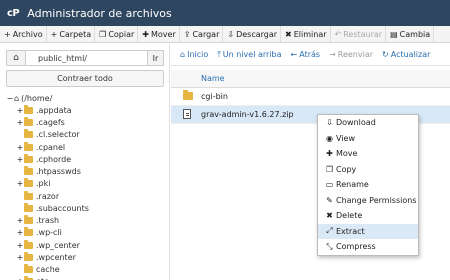 Image resolution: width=450 pixels, height=280 pixels. Describe the element at coordinates (198, 54) in the screenshot. I see `home-link-label: Inicio` at that location.